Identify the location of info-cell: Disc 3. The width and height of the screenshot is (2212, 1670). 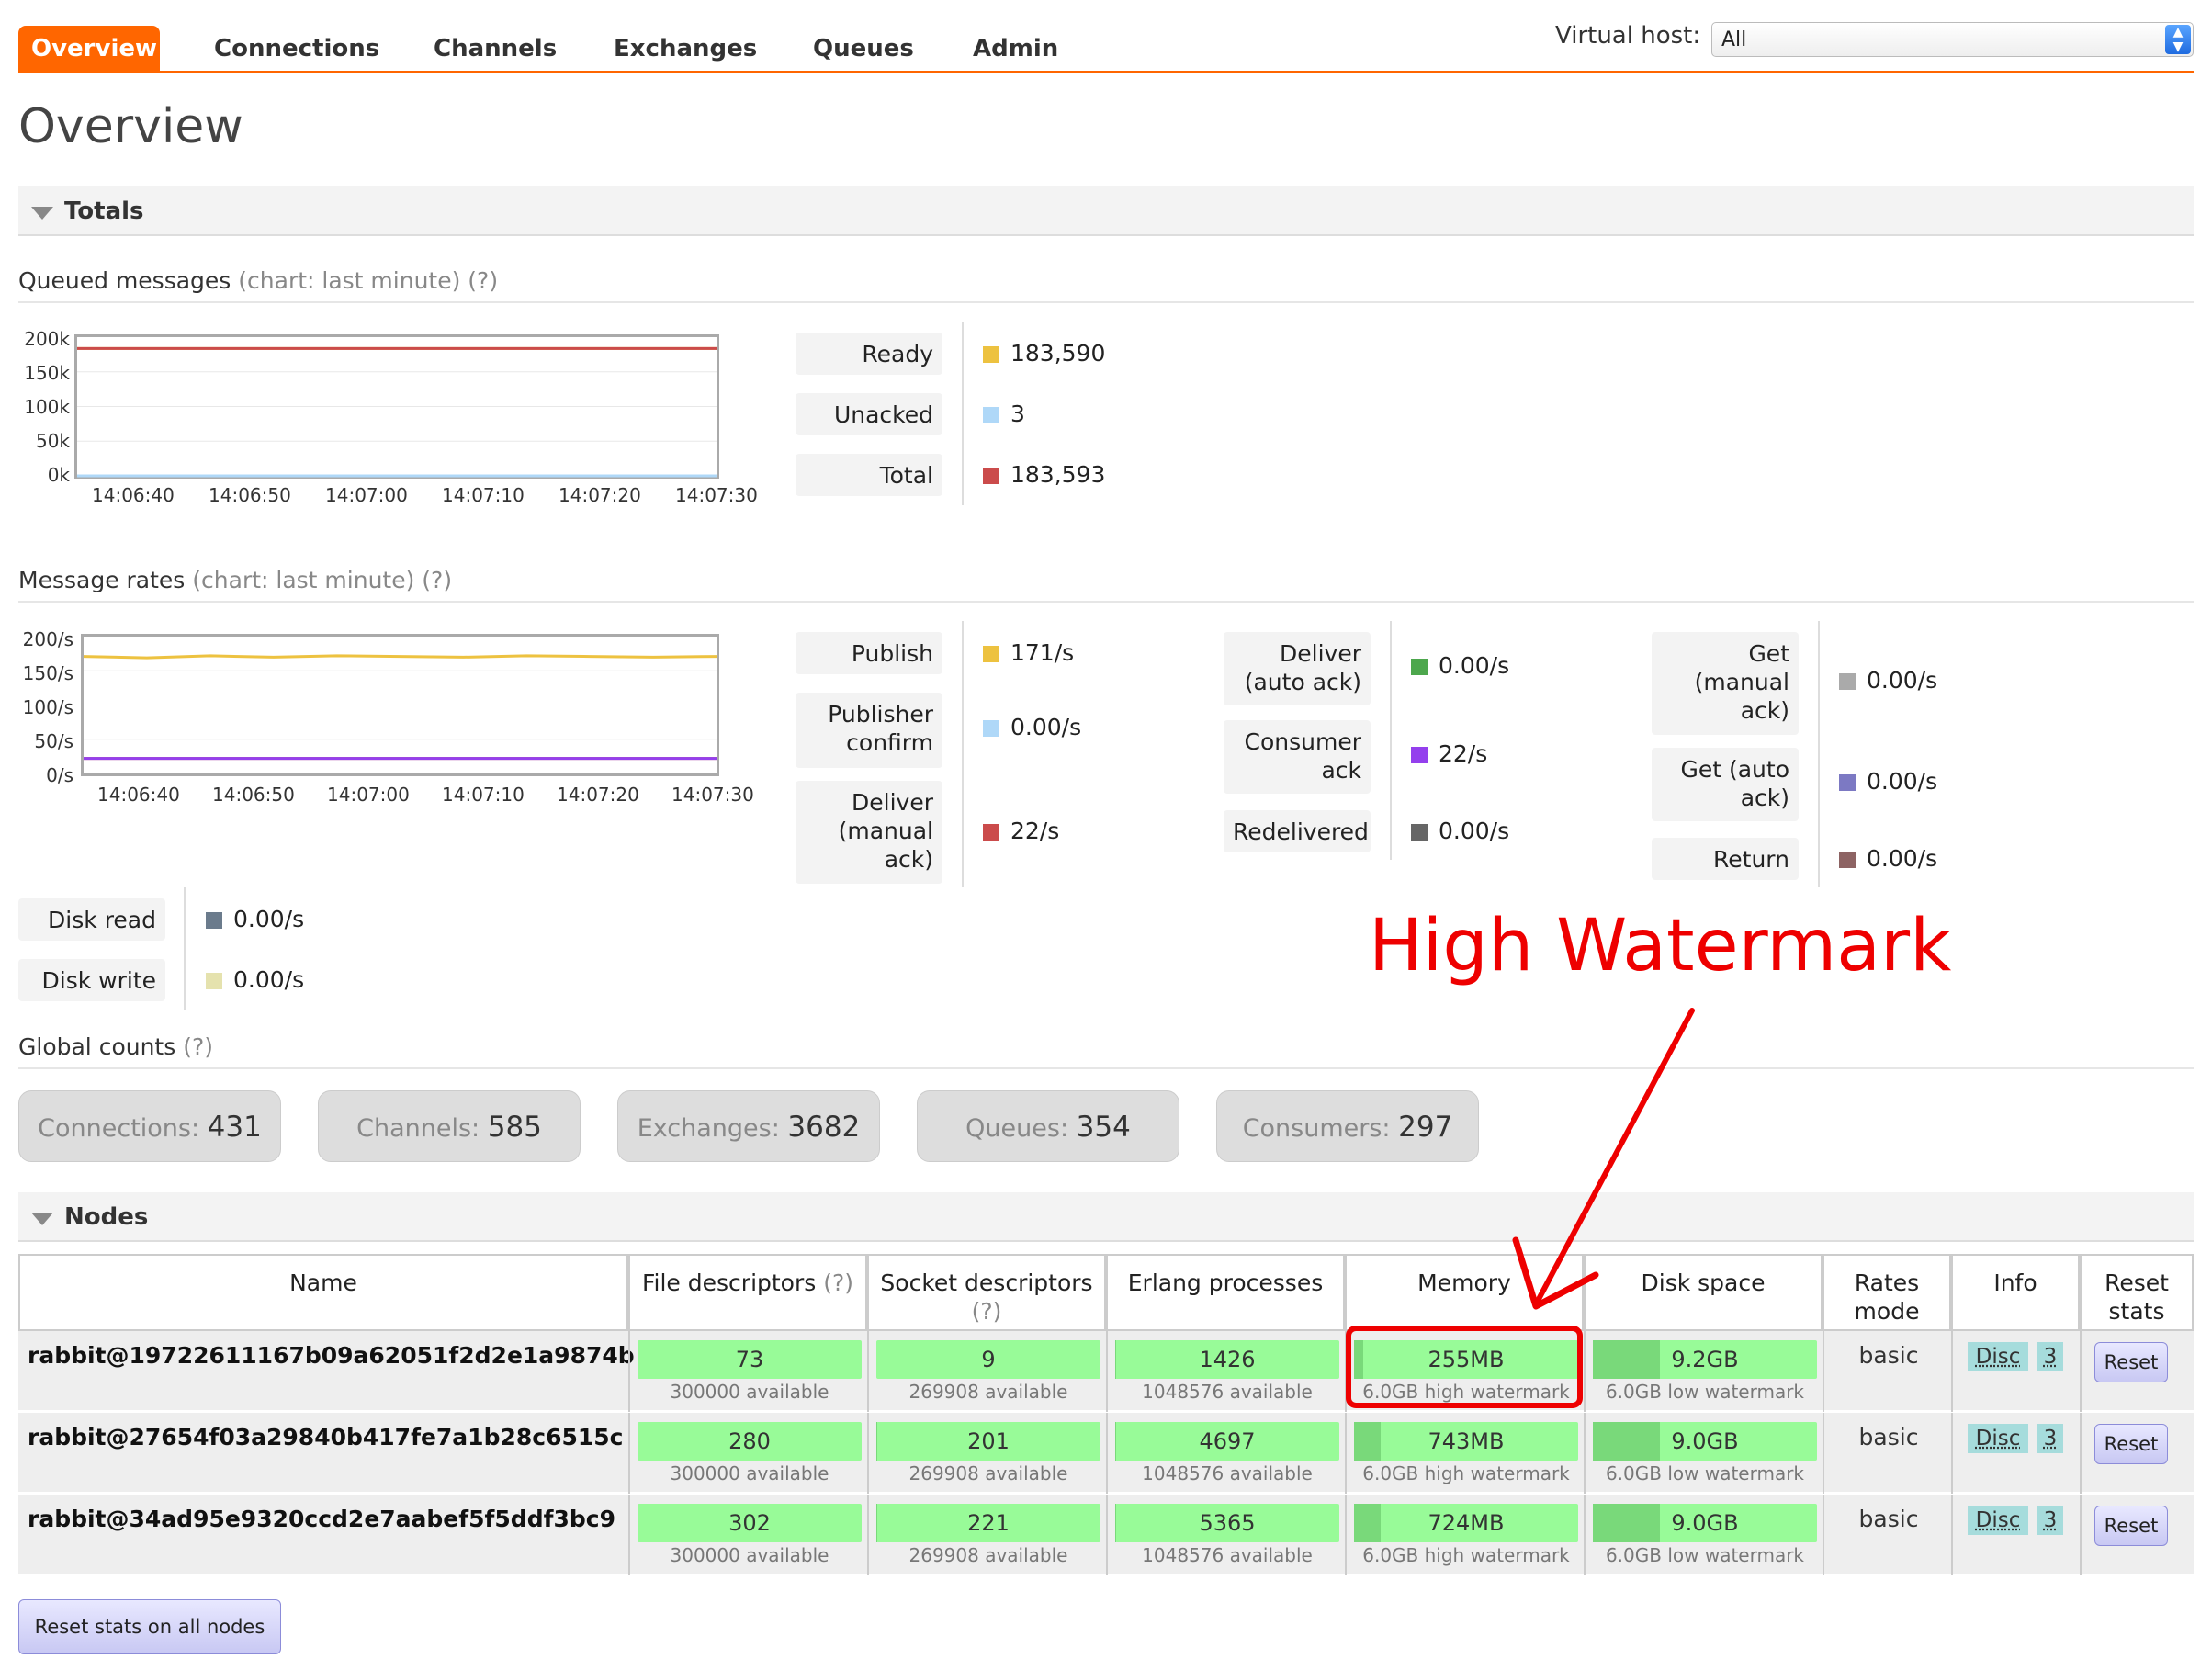
(2015, 1371).